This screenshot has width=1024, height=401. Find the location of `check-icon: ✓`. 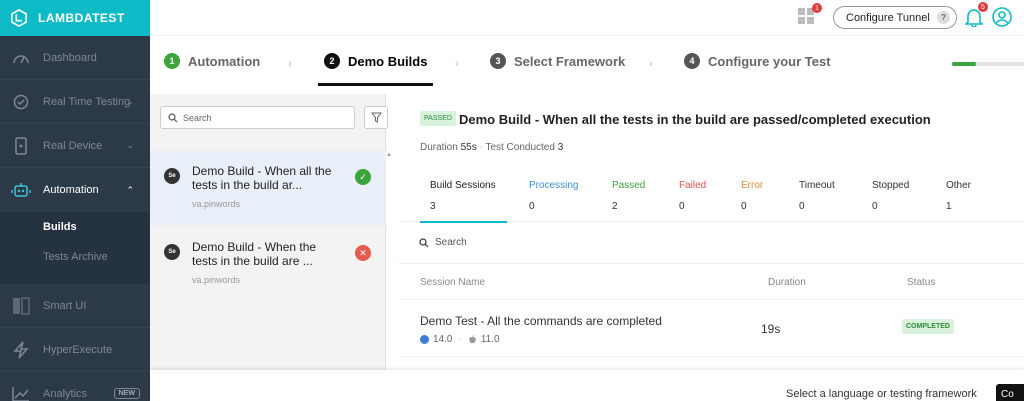

check-icon: ✓ is located at coordinates (363, 177).